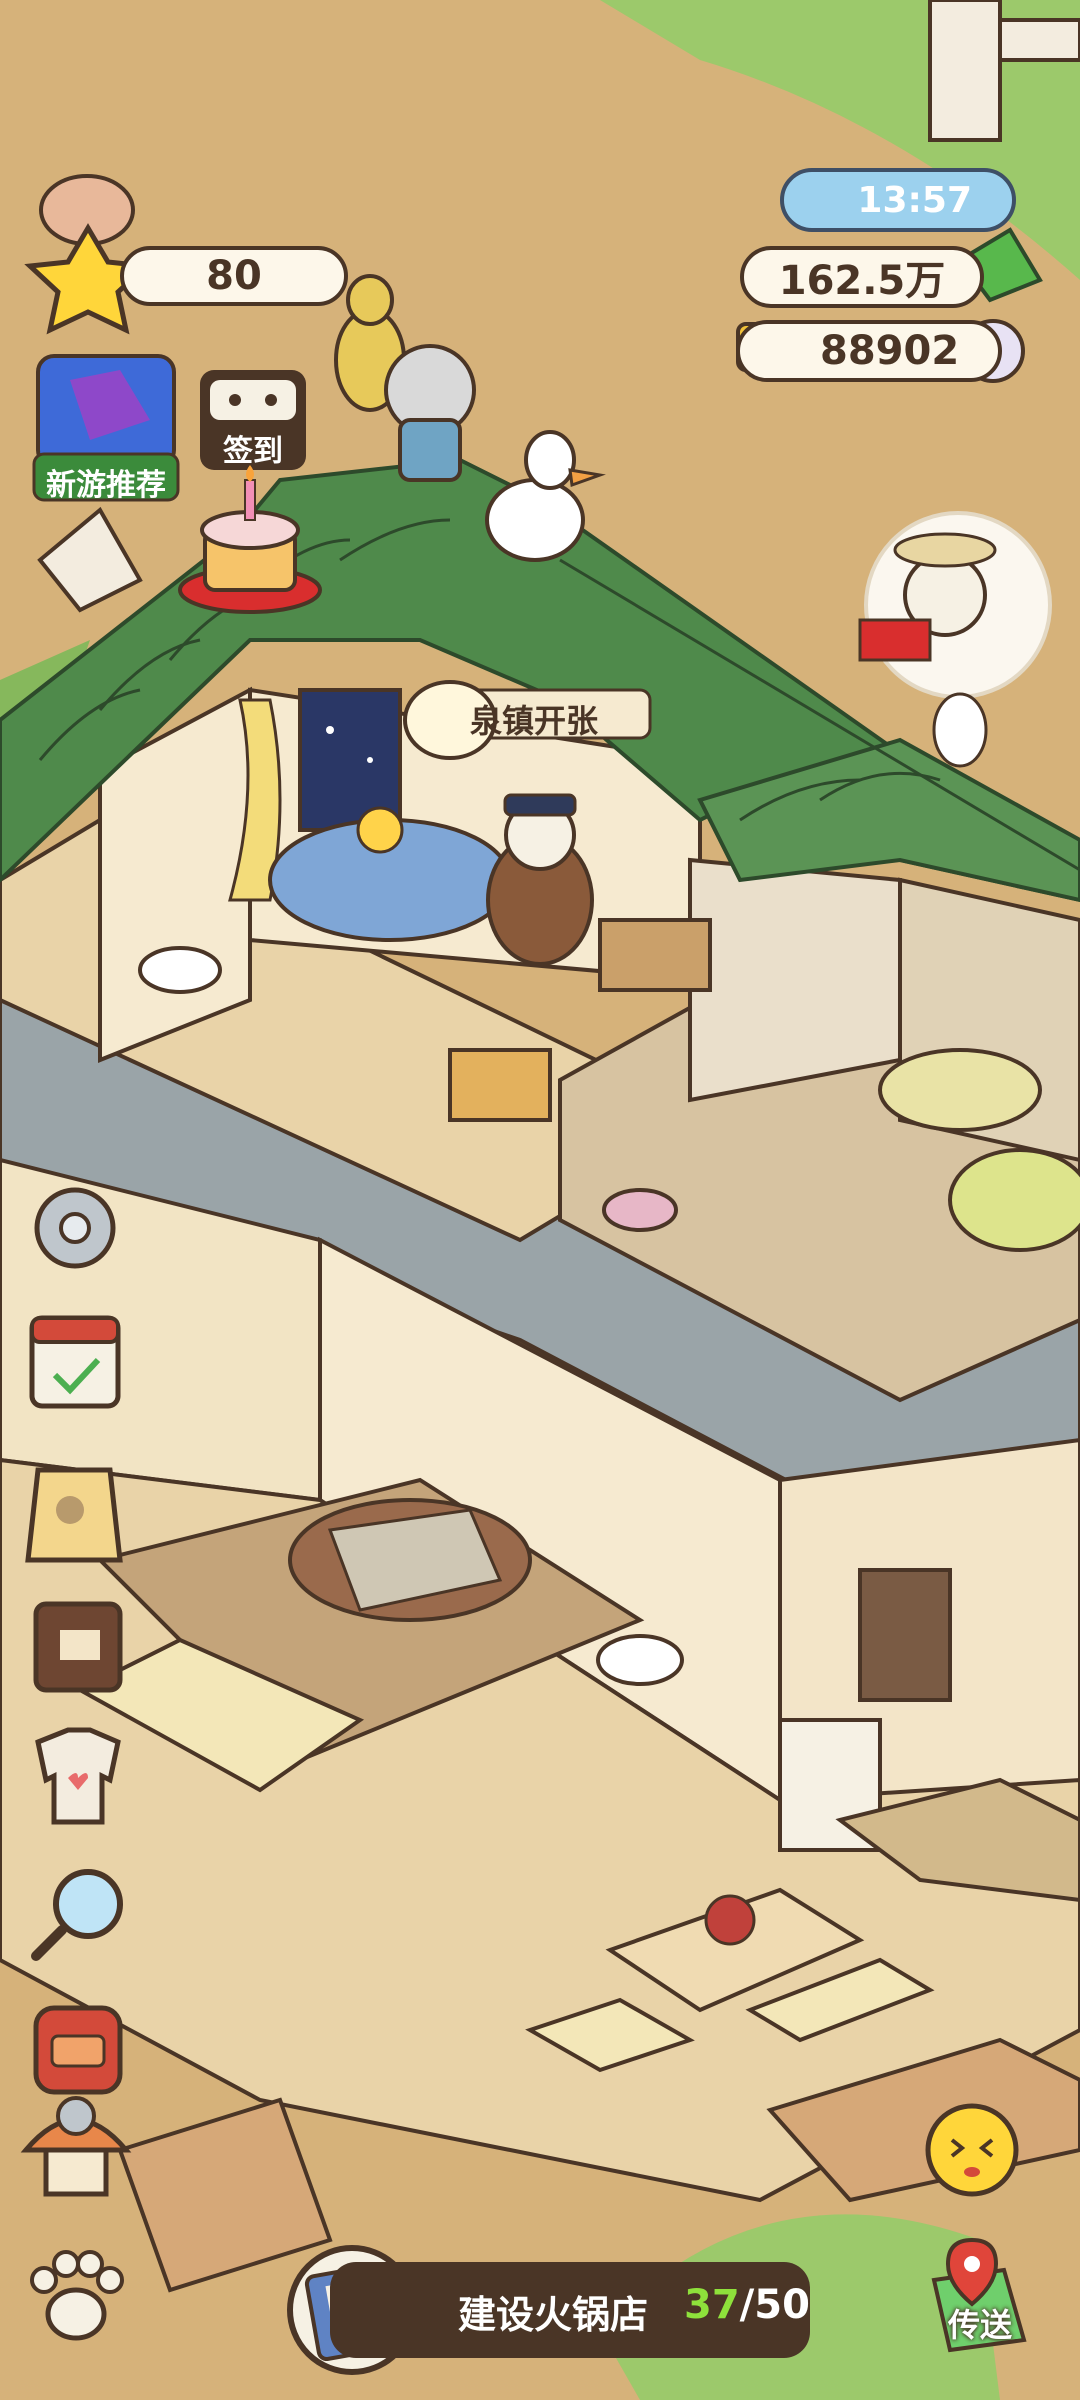 This screenshot has width=1080, height=2400. Describe the element at coordinates (234, 276) in the screenshot. I see `level-value: 80` at that location.